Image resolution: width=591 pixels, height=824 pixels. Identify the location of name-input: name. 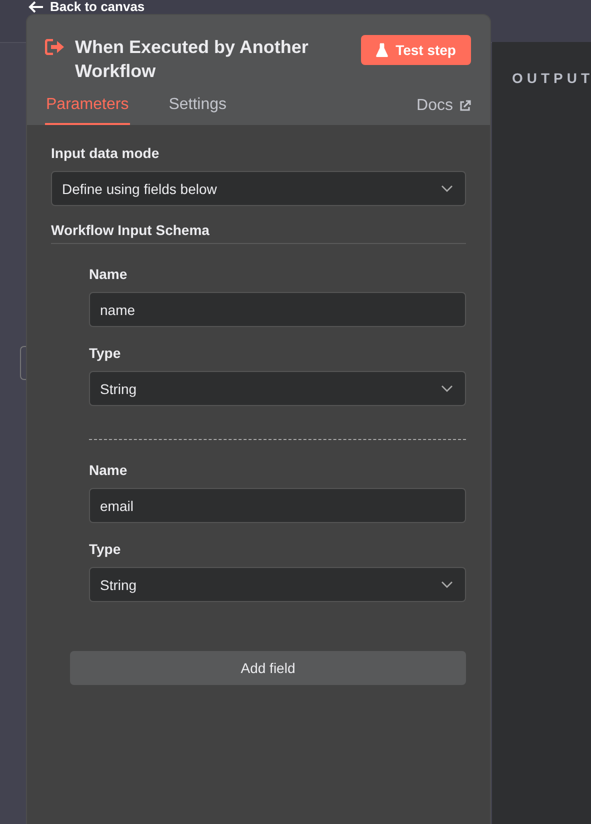
(277, 309).